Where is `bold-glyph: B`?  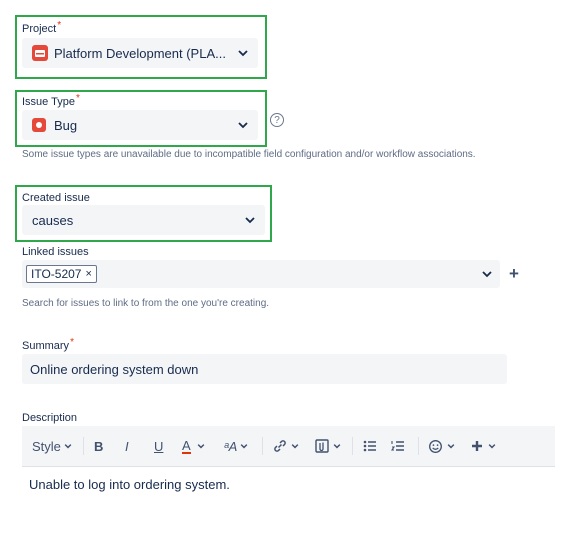 bold-glyph: B is located at coordinates (99, 446).